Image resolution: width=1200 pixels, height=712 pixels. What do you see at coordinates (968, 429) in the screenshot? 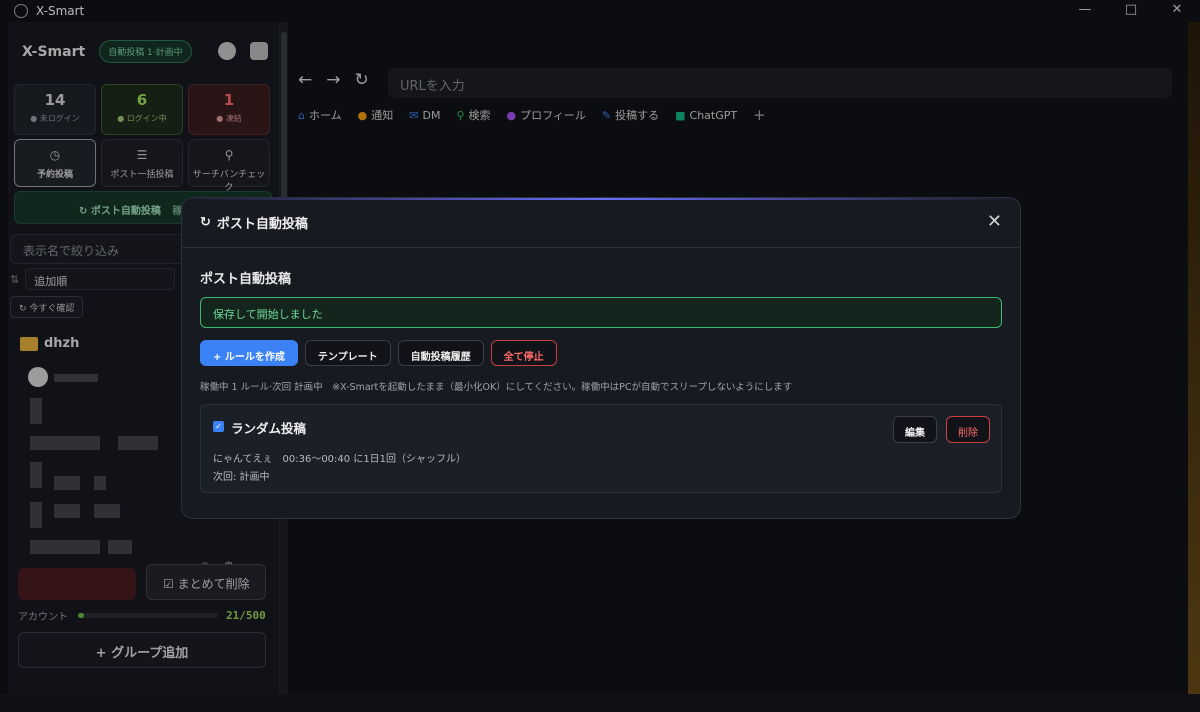
I see `delete-rule-button: 削除` at bounding box center [968, 429].